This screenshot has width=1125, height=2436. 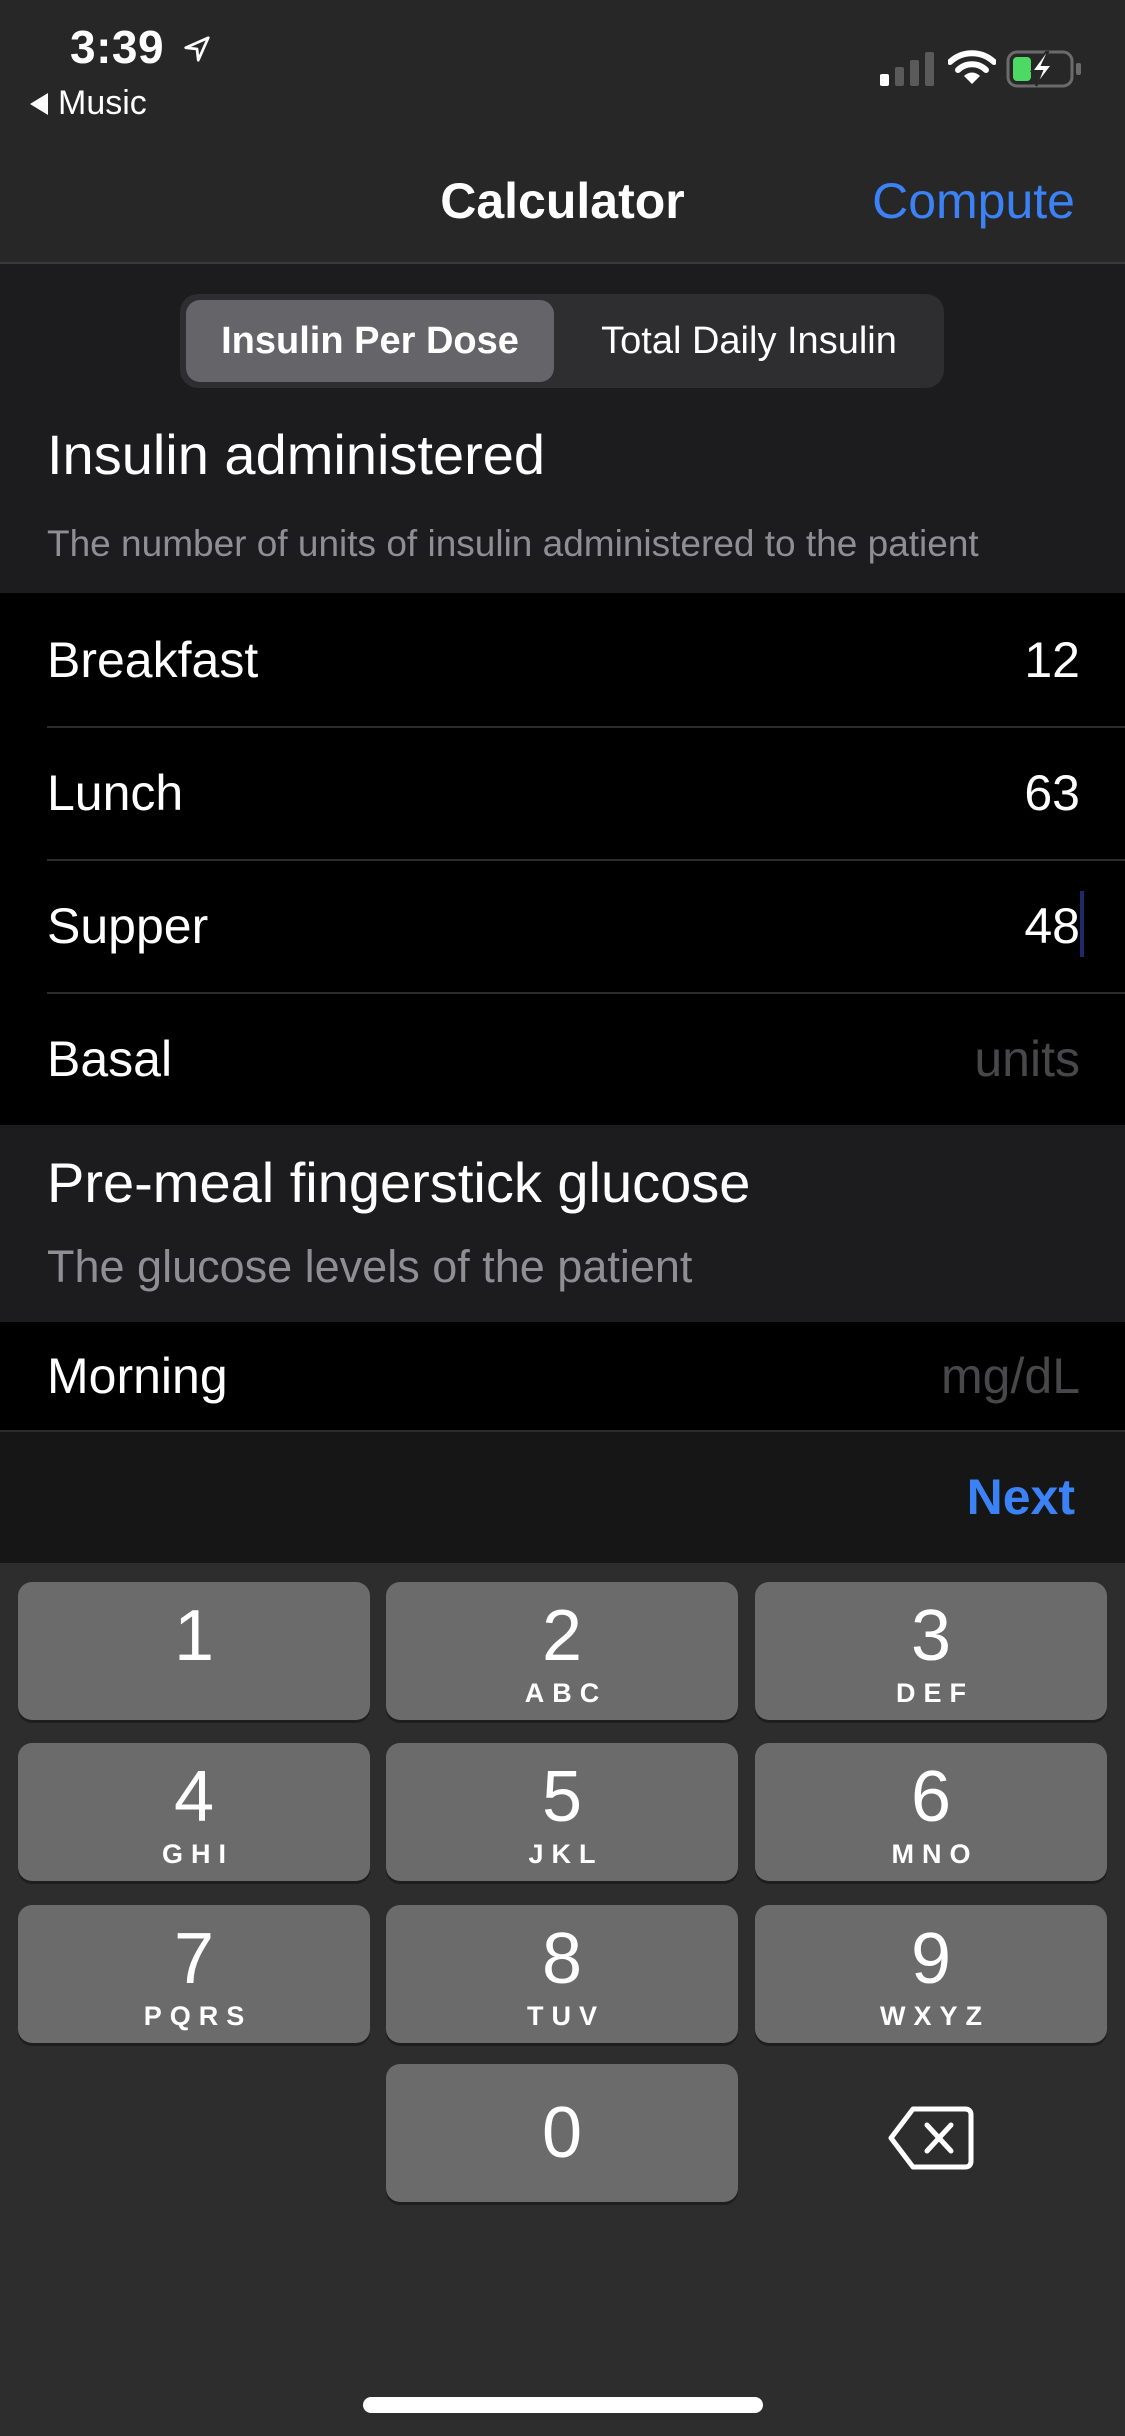 I want to click on key-letters: GHI, so click(x=197, y=1854).